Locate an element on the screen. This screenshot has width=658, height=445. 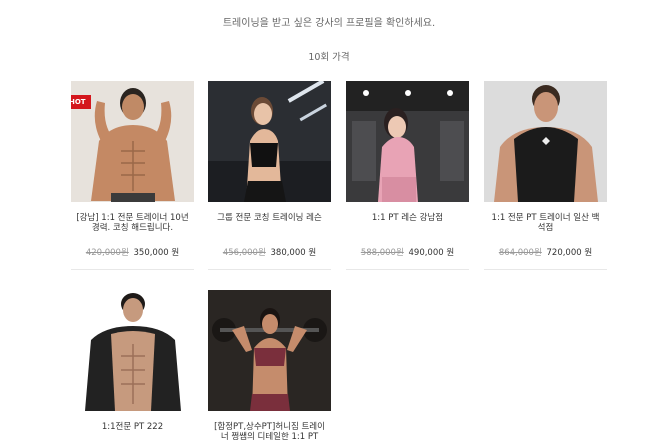
sale-price: 490,000 원 is located at coordinates (431, 253).